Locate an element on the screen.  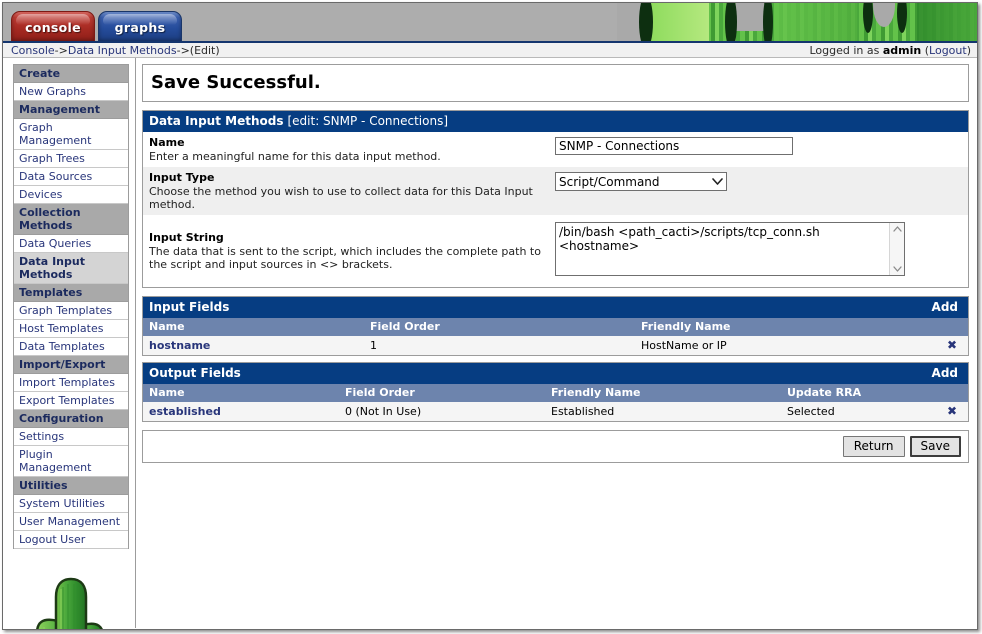
name-input is located at coordinates (674, 146).